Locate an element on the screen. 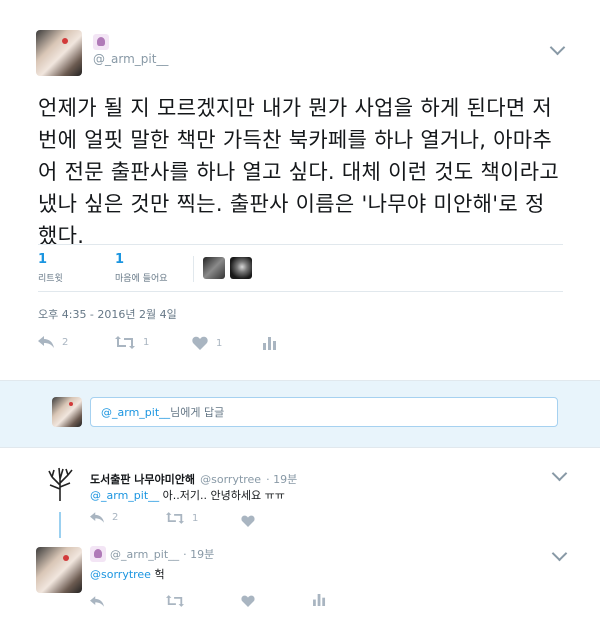  author-handle: @_arm_pit__ is located at coordinates (130, 59).